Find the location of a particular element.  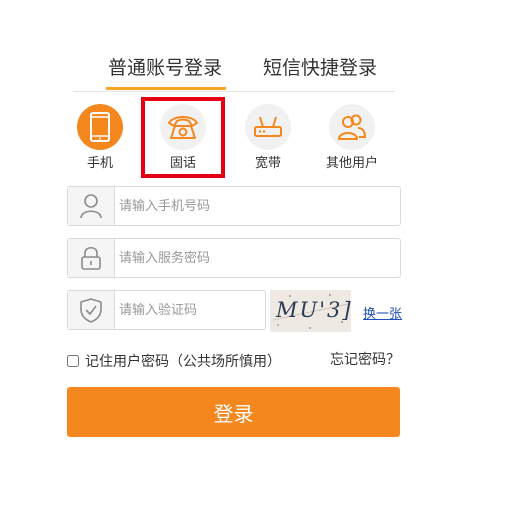

tab-sms-login: 短信快捷登录 is located at coordinates (320, 66).